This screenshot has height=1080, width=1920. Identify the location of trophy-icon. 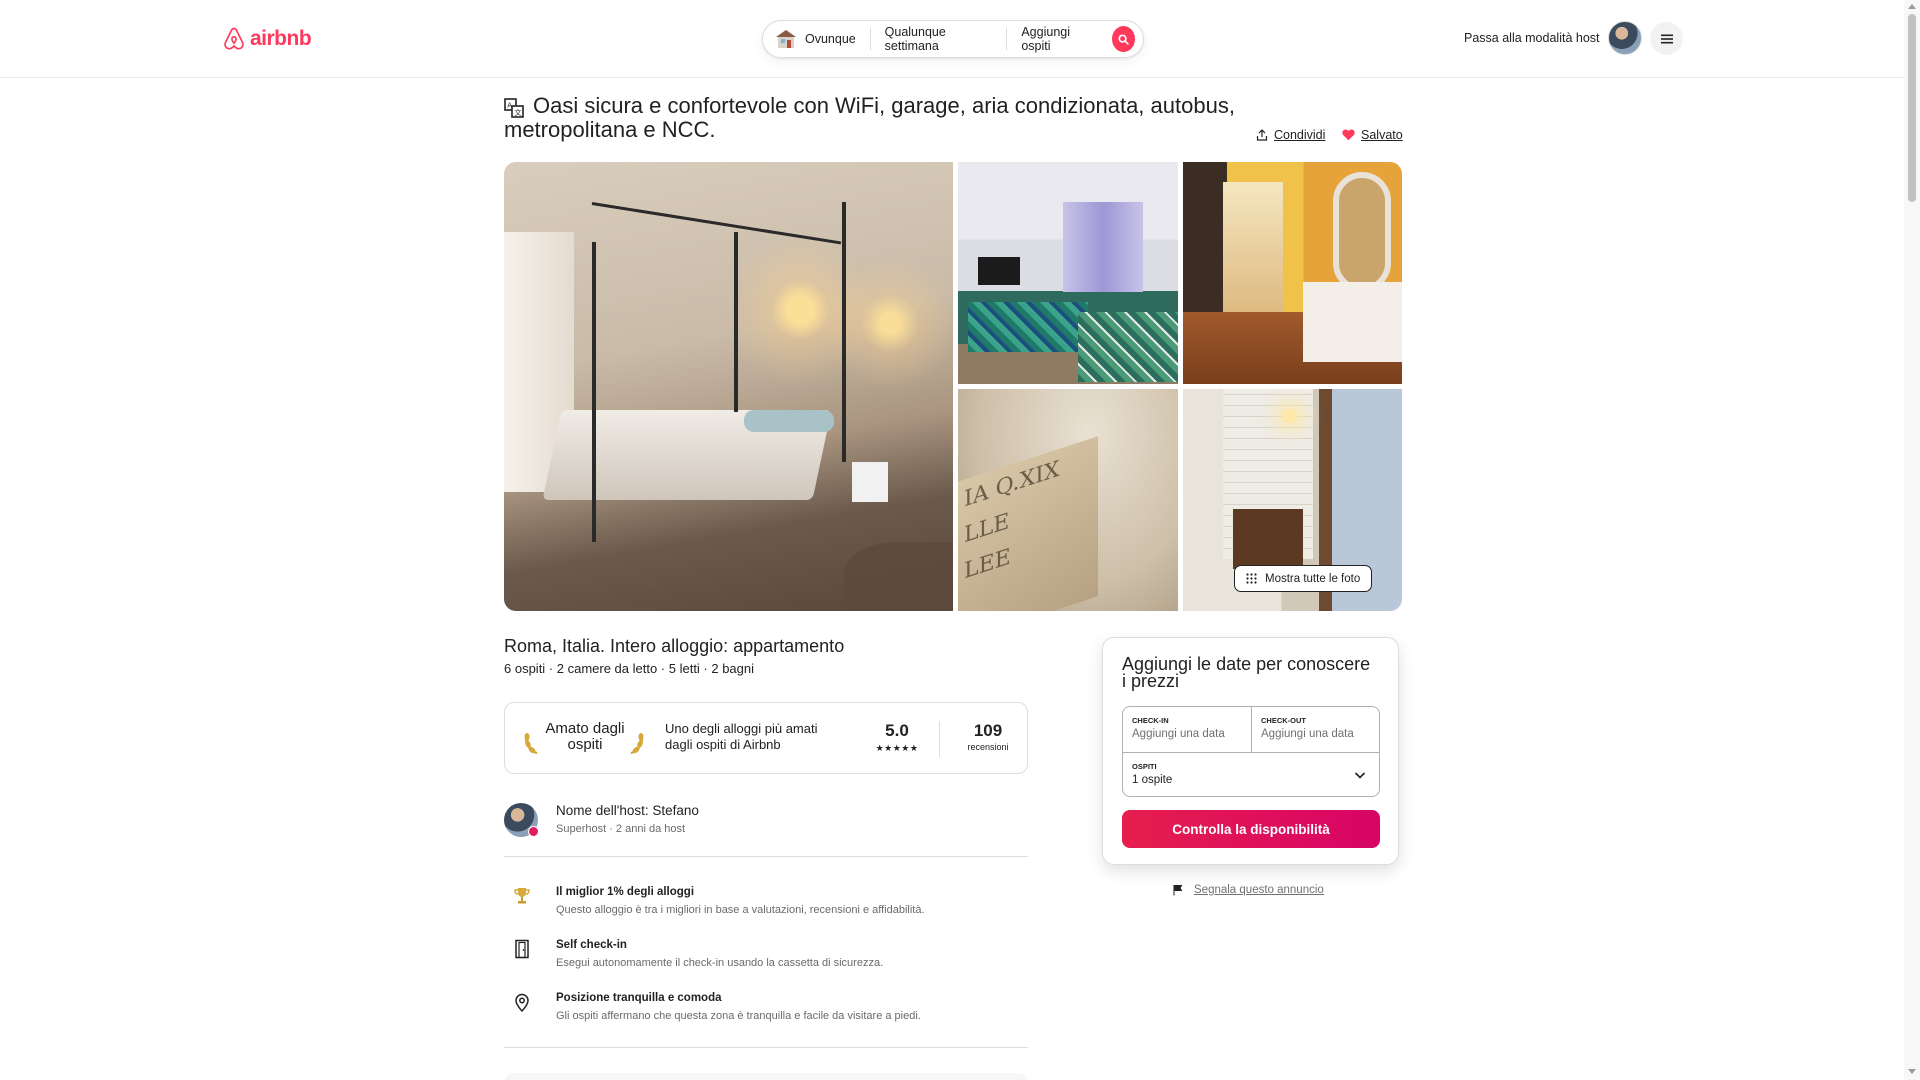
(522, 896).